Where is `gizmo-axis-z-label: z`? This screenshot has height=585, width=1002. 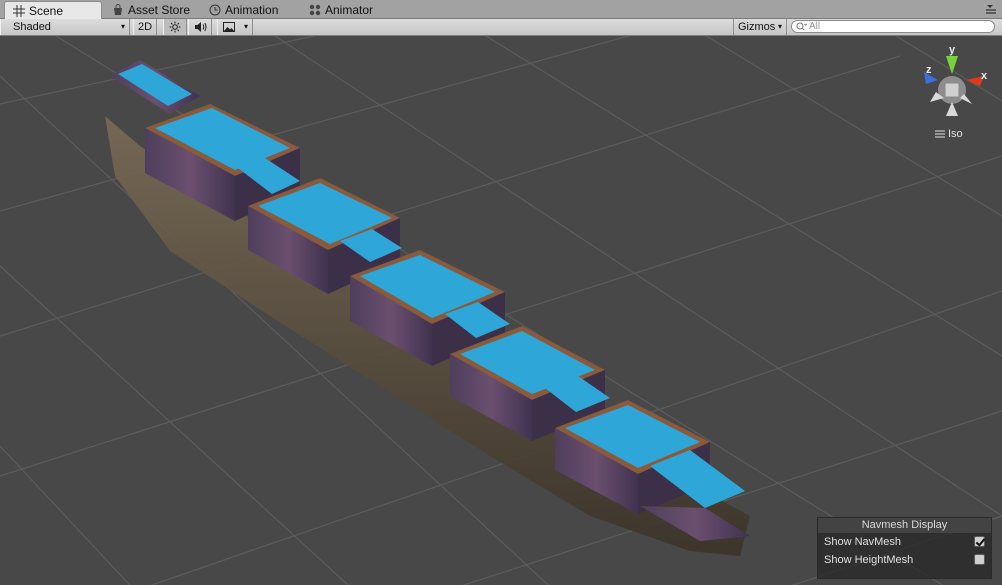 gizmo-axis-z-label: z is located at coordinates (929, 70).